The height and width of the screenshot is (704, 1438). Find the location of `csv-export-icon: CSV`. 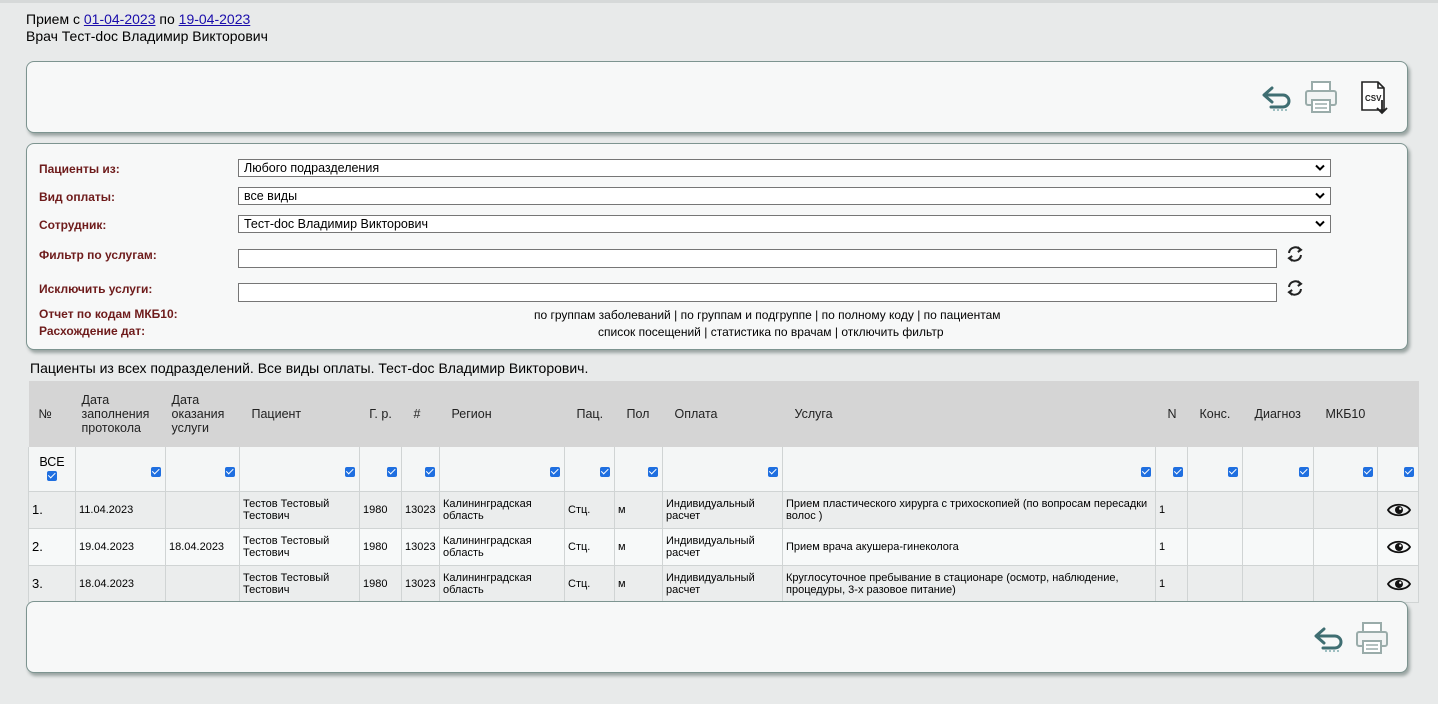

csv-export-icon: CSV is located at coordinates (1375, 98).